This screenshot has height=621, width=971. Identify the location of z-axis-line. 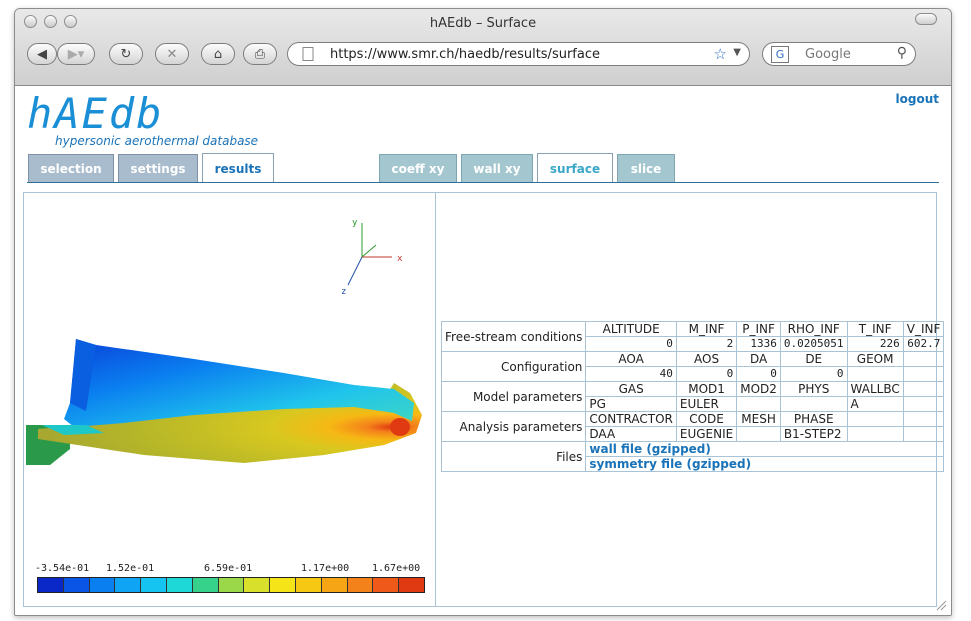
(355, 271).